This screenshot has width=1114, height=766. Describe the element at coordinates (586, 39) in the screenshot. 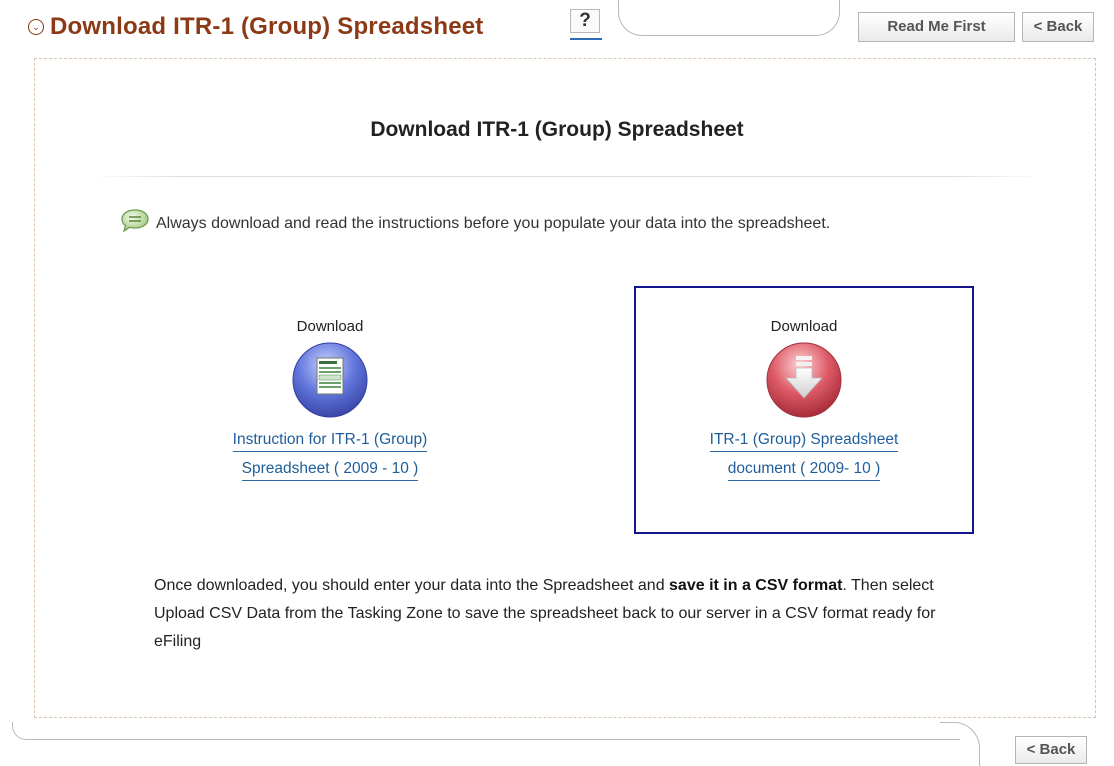

I see `help-underline` at that location.